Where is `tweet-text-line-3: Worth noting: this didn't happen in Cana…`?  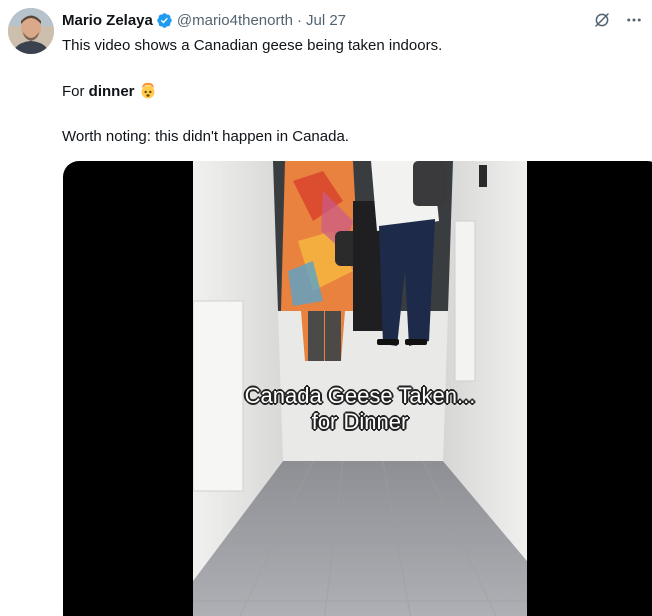
tweet-text-line-3: Worth noting: this didn't happen in Cana… is located at coordinates (205, 136).